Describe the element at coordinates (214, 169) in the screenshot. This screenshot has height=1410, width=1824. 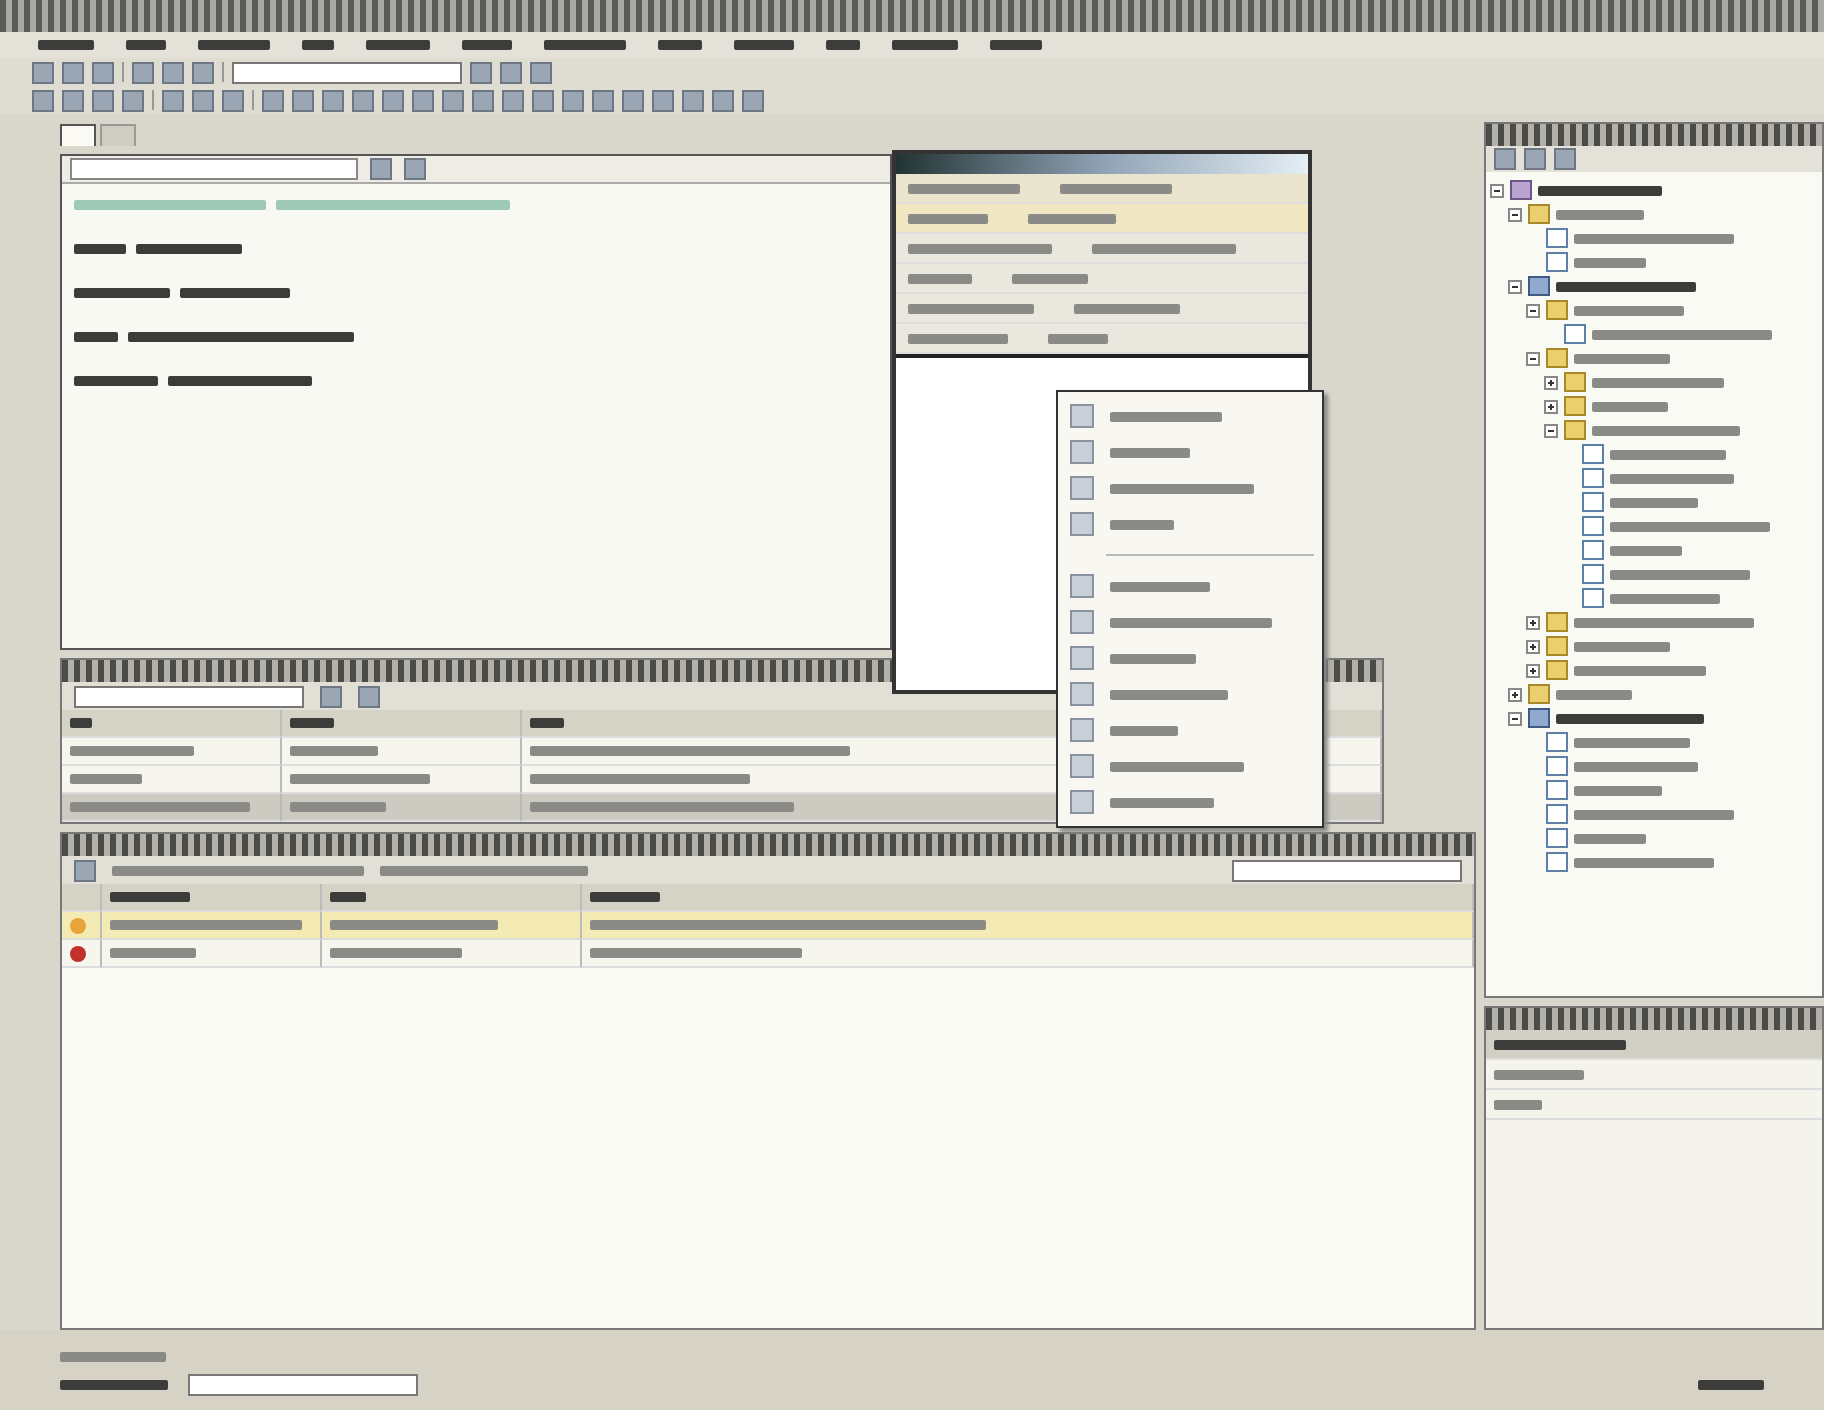
I see `navigation-dropdown` at that location.